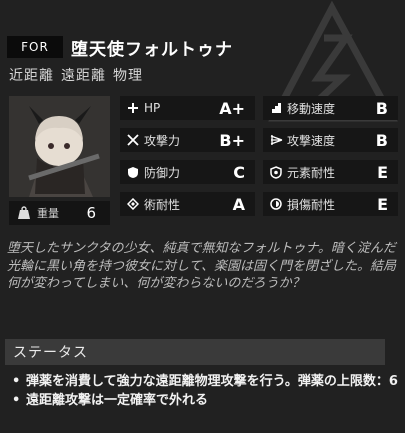 Image resolution: width=405 pixels, height=433 pixels. Describe the element at coordinates (24, 212) in the screenshot. I see `weight-icon` at that location.